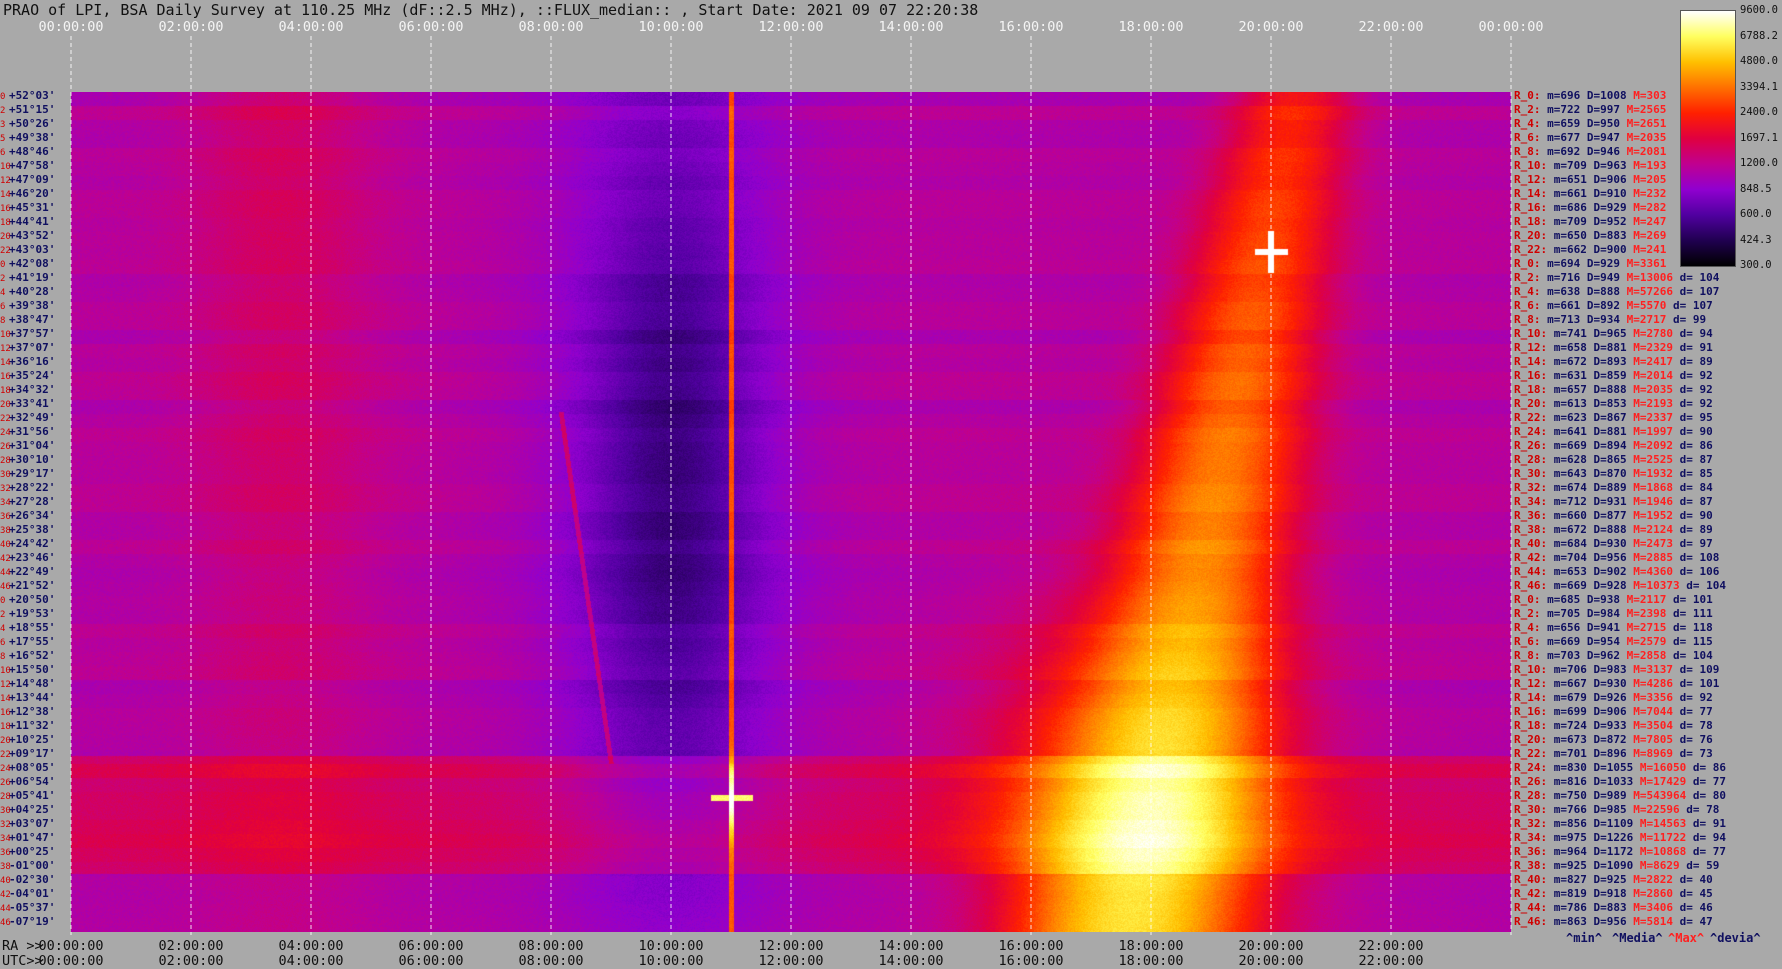 The width and height of the screenshot is (1782, 969). I want to click on row-median: D=881, so click(1610, 347).